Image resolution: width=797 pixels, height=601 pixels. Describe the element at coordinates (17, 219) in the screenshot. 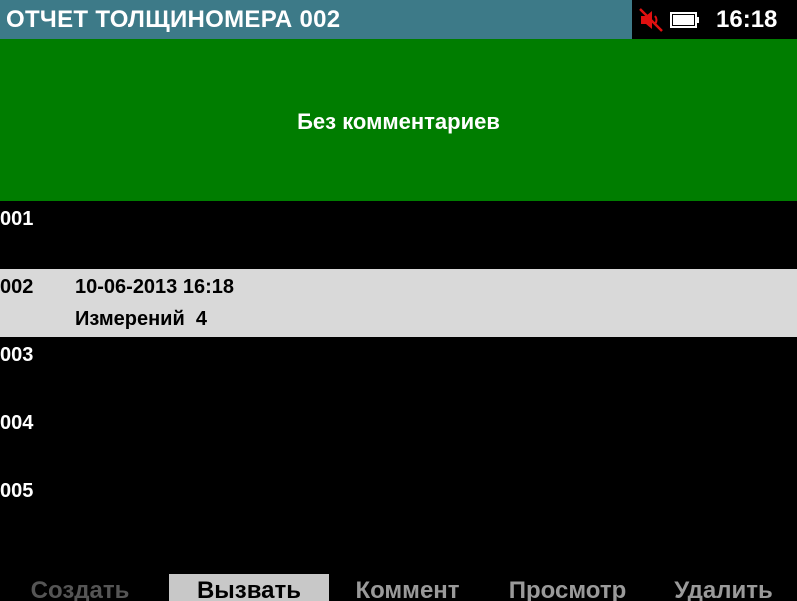

I see `report-number: 001` at that location.